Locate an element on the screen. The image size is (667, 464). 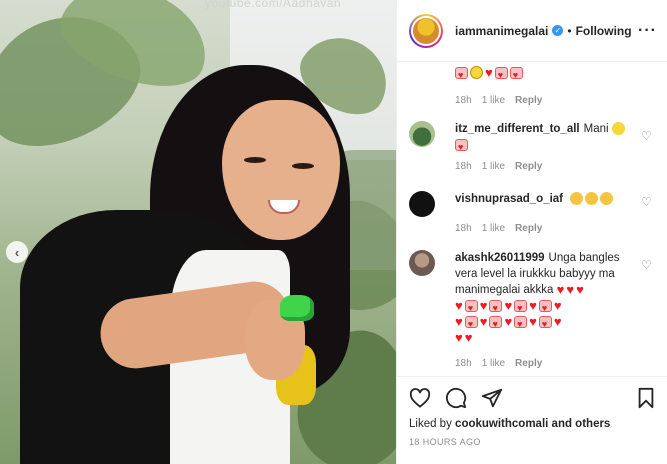
action-icons is located at coordinates (456, 398).